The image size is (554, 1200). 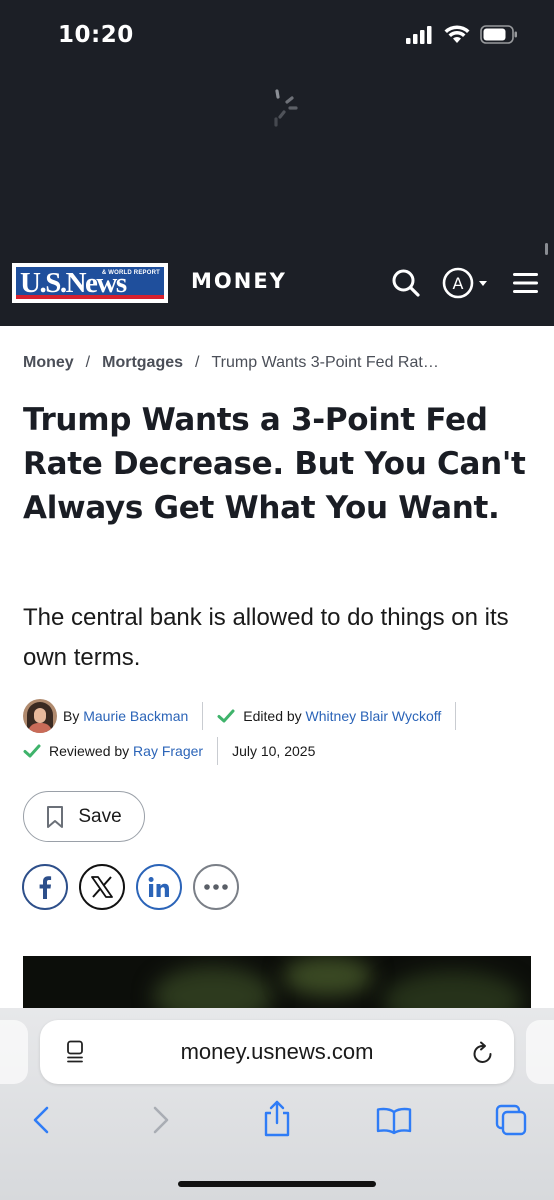 I want to click on reviewer-link: Ray Frager, so click(x=168, y=751).